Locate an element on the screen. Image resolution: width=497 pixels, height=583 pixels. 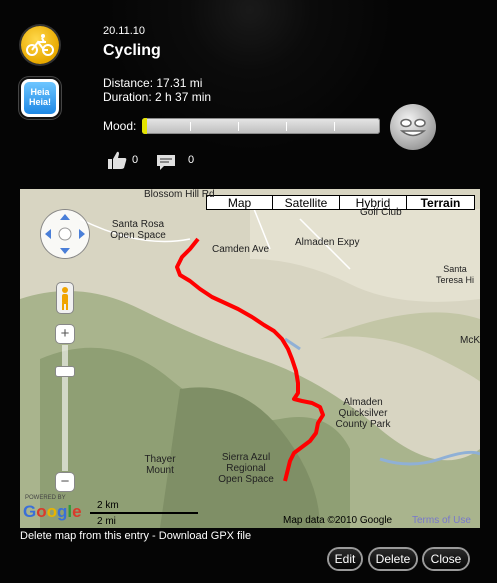
entry-date: 20.11.10 is located at coordinates (124, 31).